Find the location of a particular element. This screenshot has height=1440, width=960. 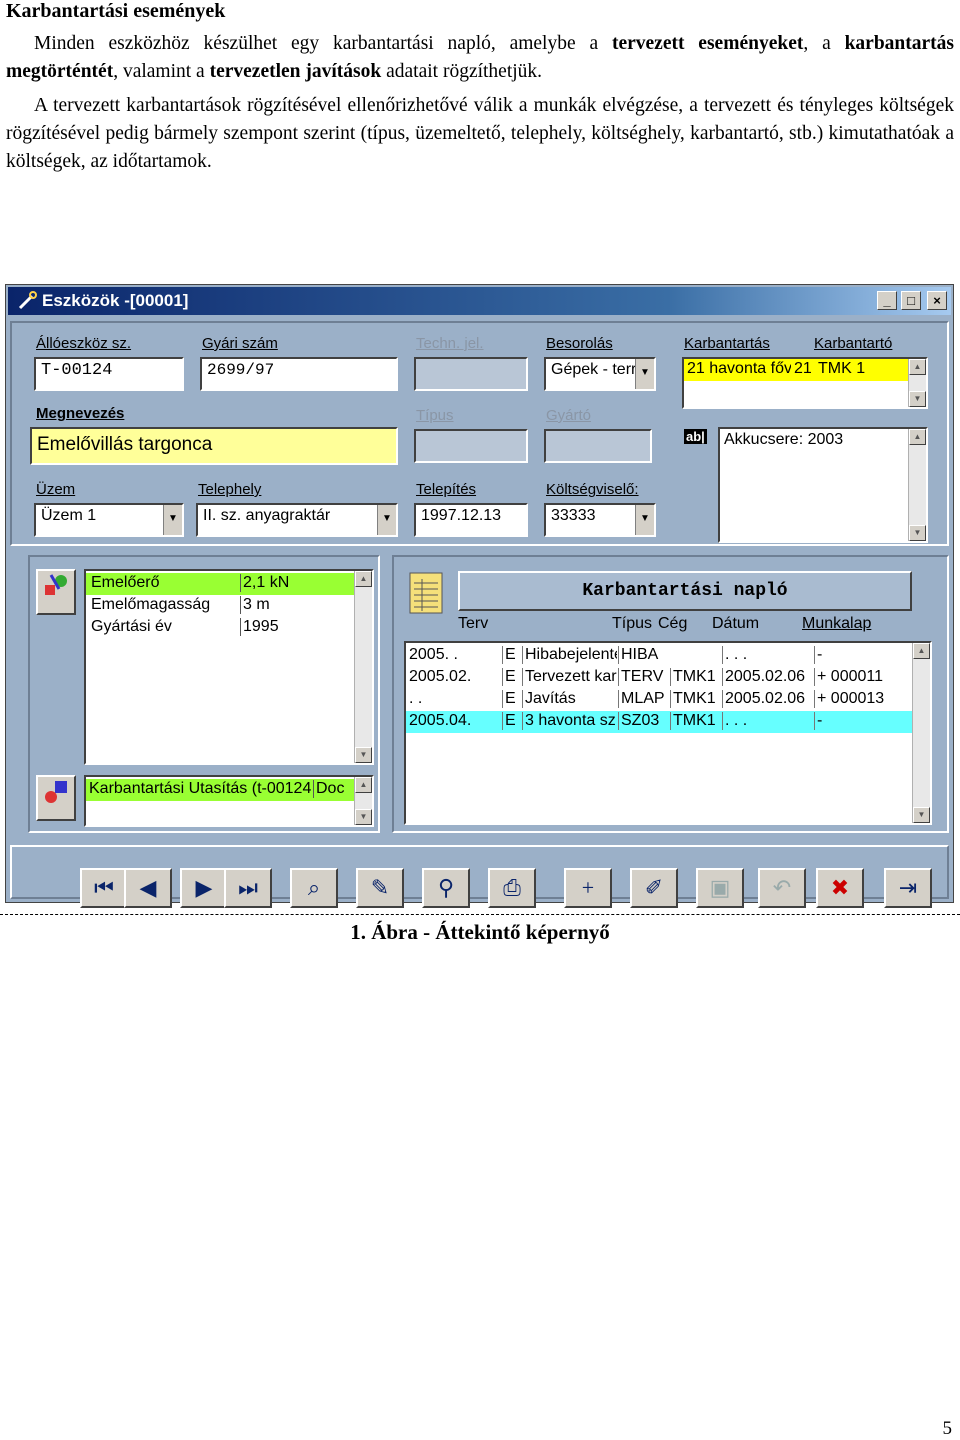

list-item: 21 havonta fővj 21 TMK 1 is located at coordinates (798, 370).